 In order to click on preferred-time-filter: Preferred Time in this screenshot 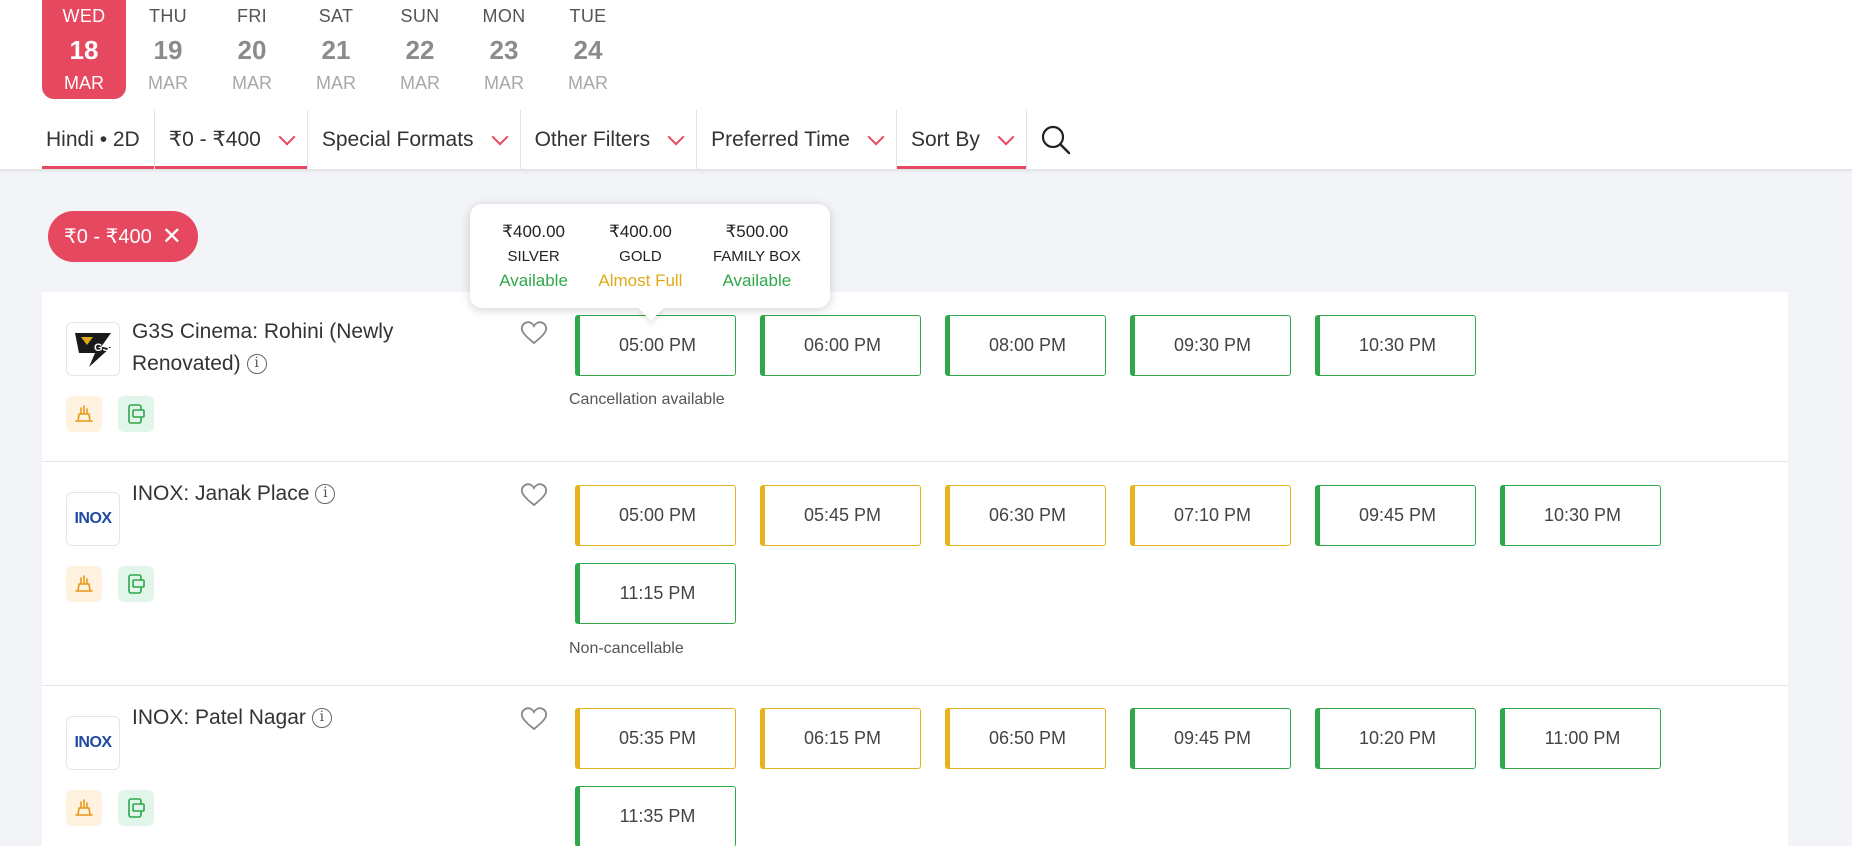, I will do `click(797, 139)`.